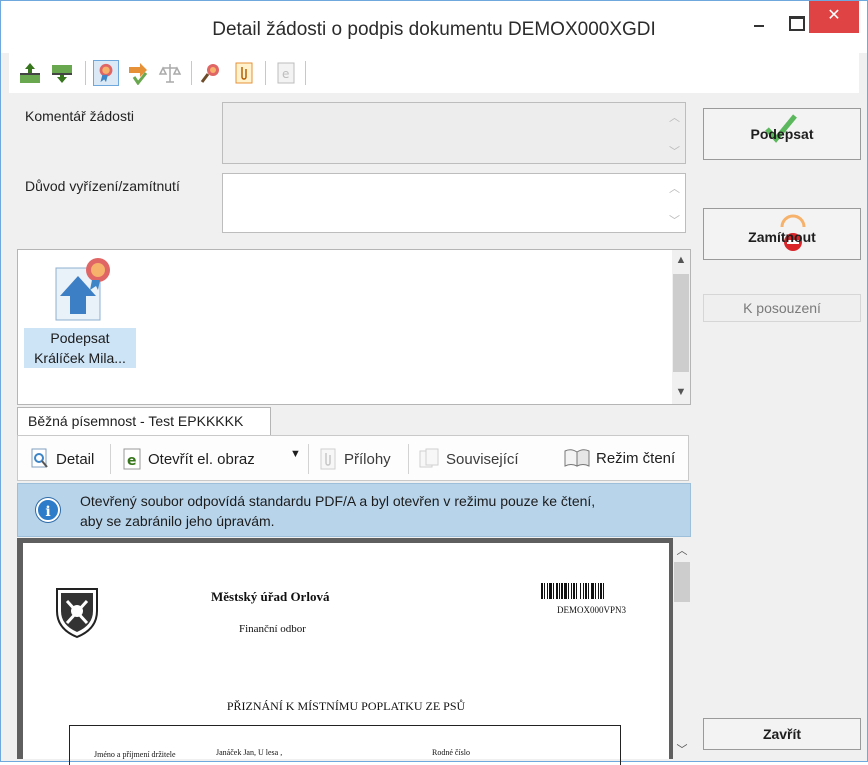 The width and height of the screenshot is (868, 765). What do you see at coordinates (62, 459) in the screenshot?
I see `detail-button: Detail` at bounding box center [62, 459].